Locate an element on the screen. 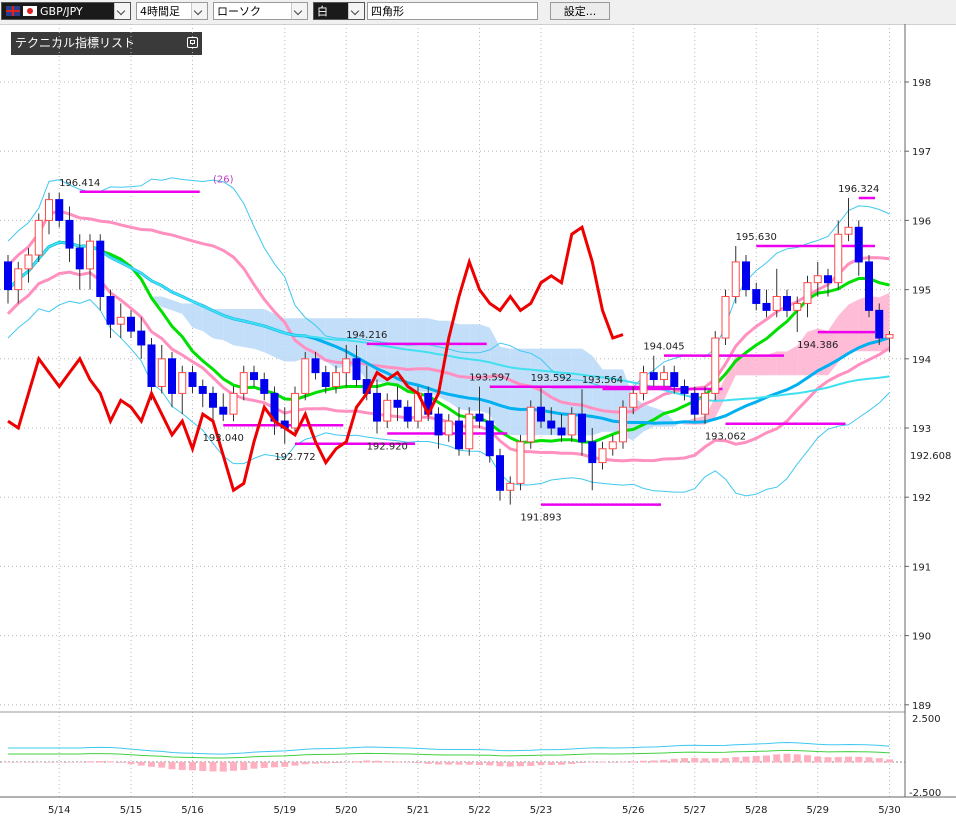  price-annotation: 193.597 is located at coordinates (489, 378).